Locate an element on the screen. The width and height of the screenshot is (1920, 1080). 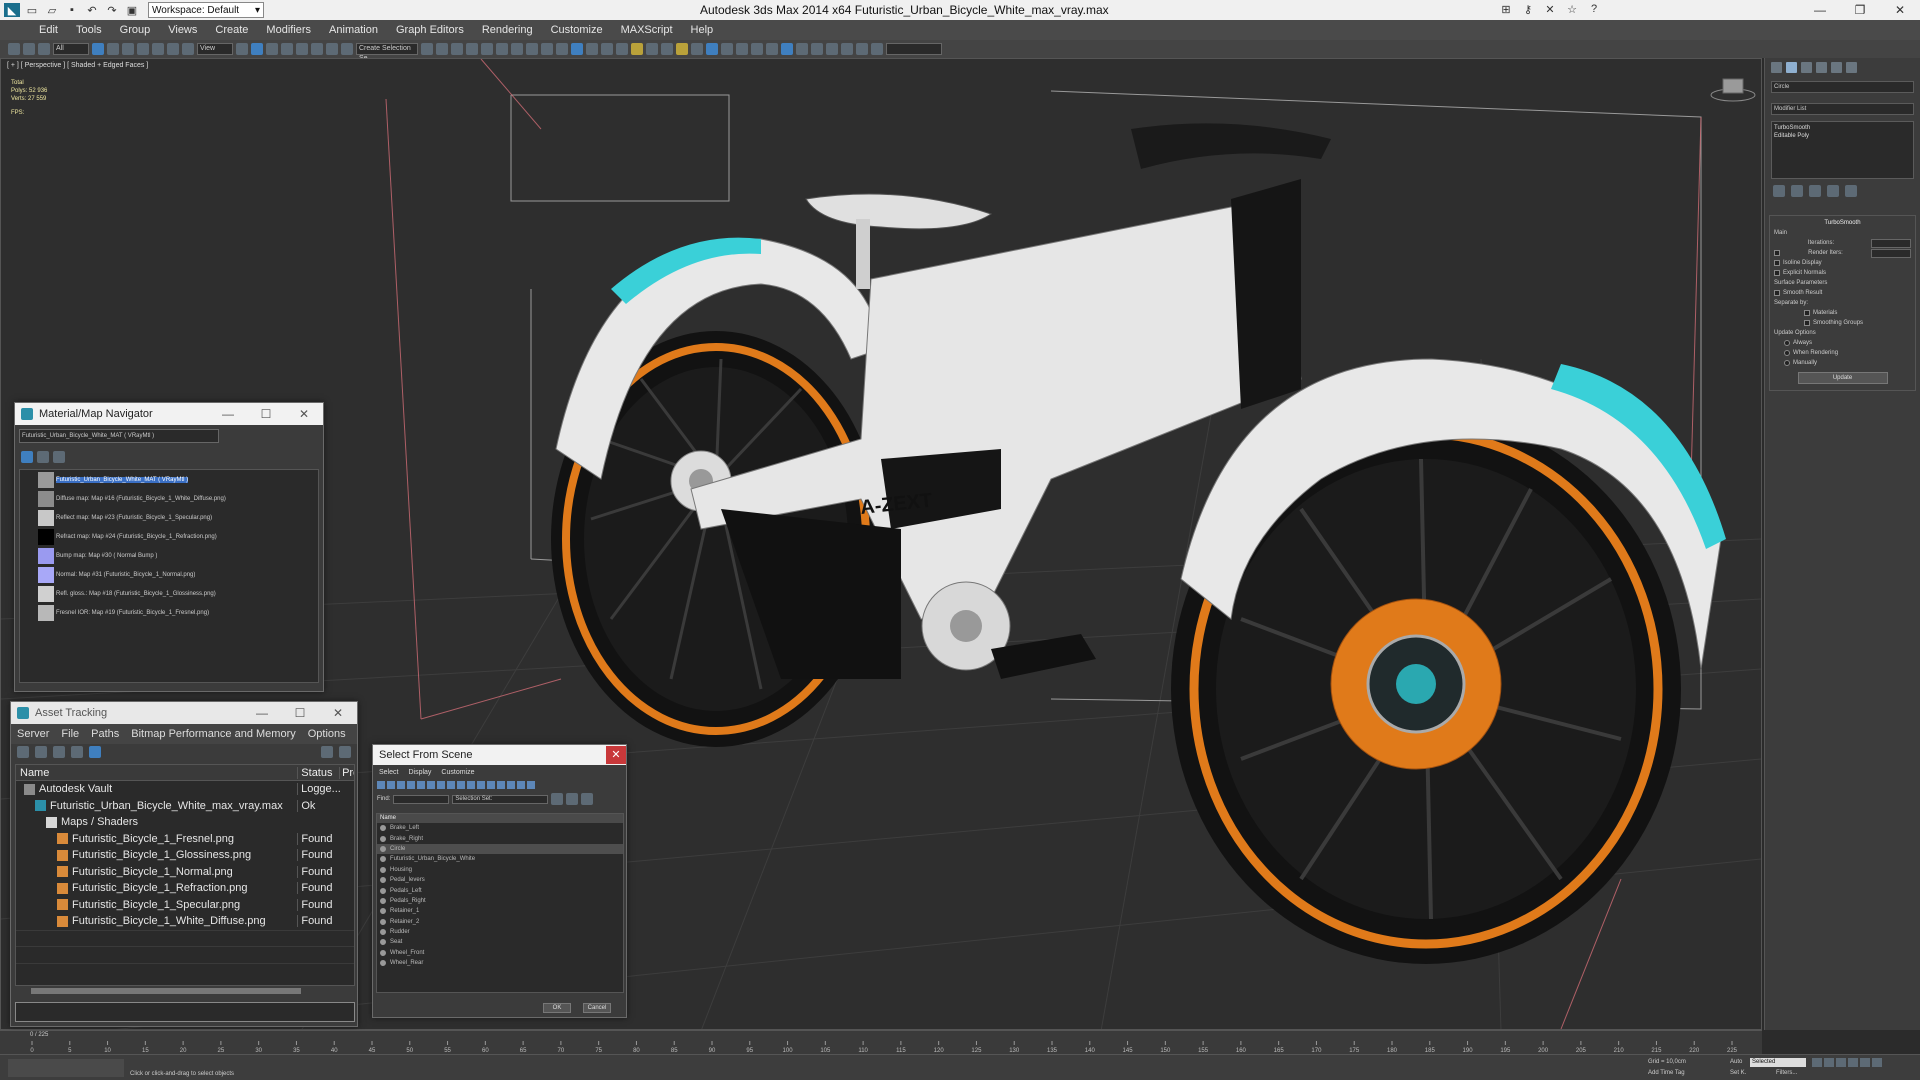
vray-plane-icon is located at coordinates (697, 49).